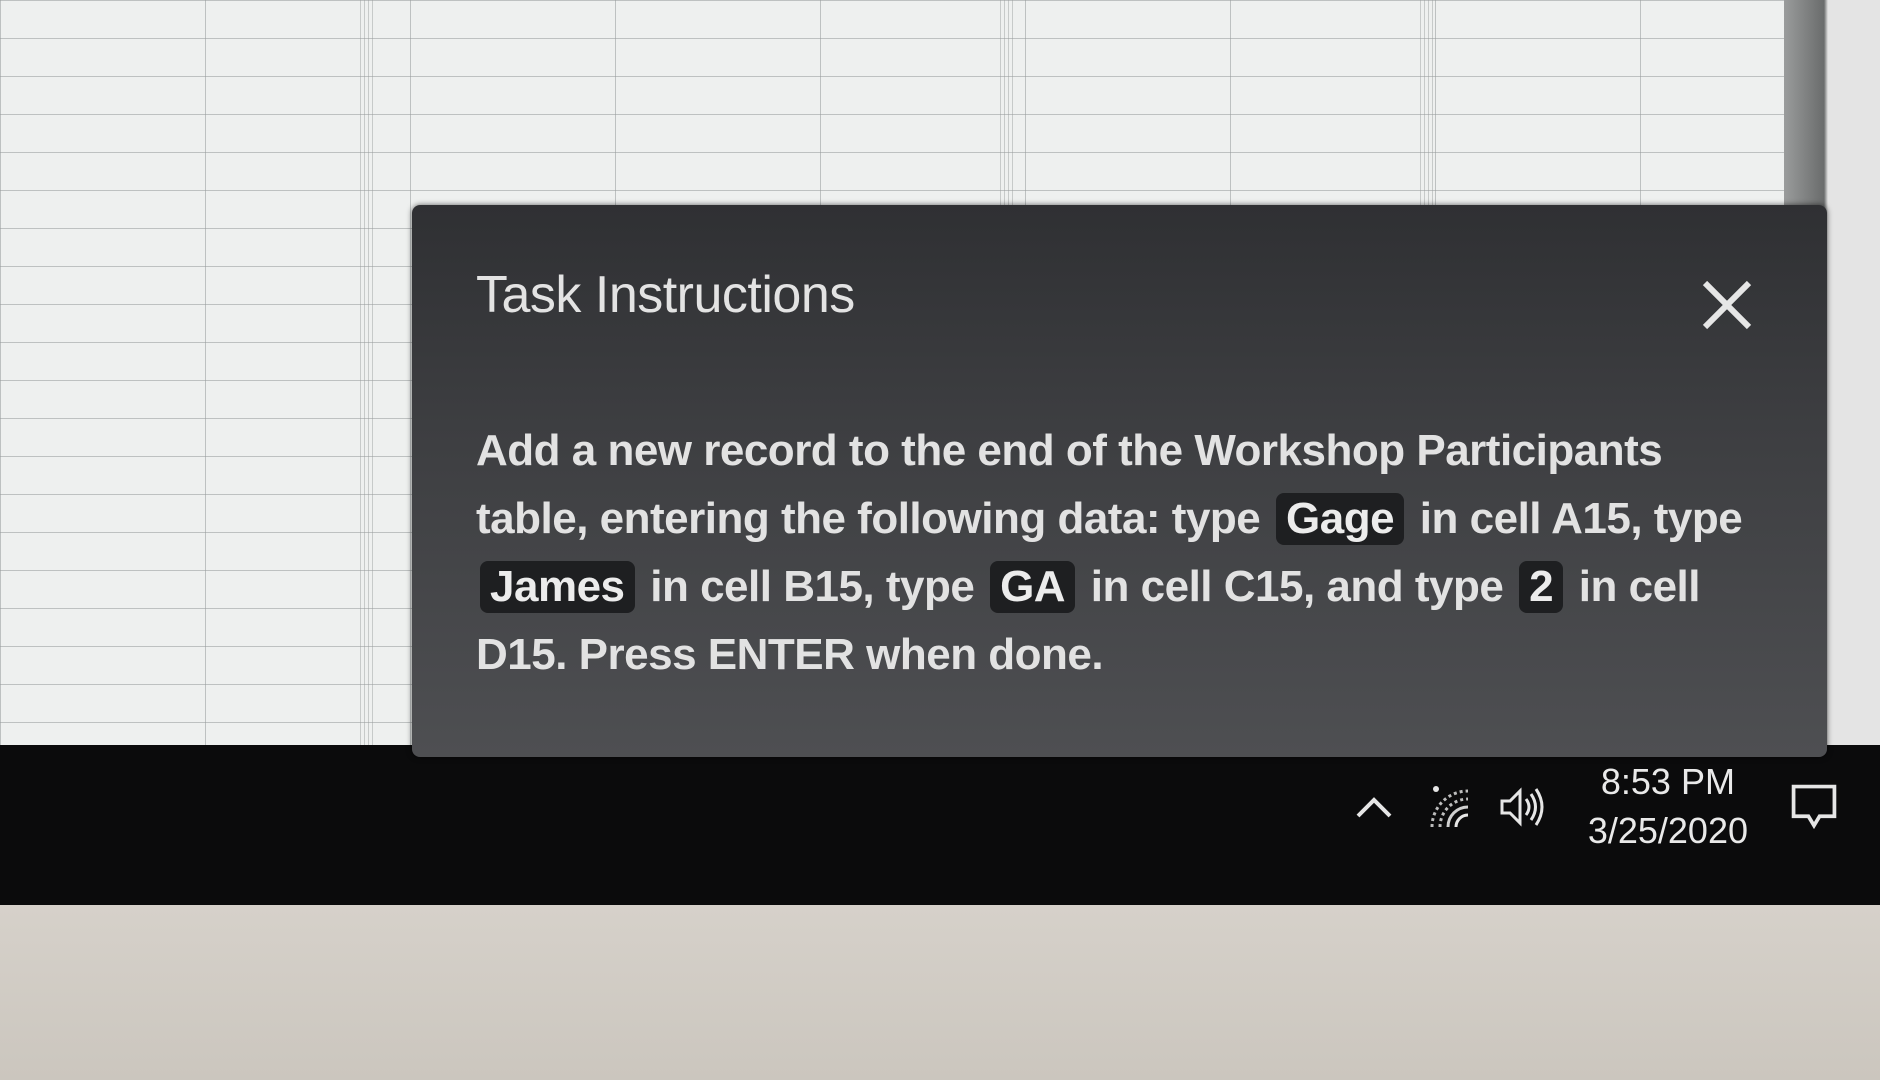 The width and height of the screenshot is (1880, 1080). What do you see at coordinates (1033, 587) in the screenshot?
I see `value-chip-ga: GA` at bounding box center [1033, 587].